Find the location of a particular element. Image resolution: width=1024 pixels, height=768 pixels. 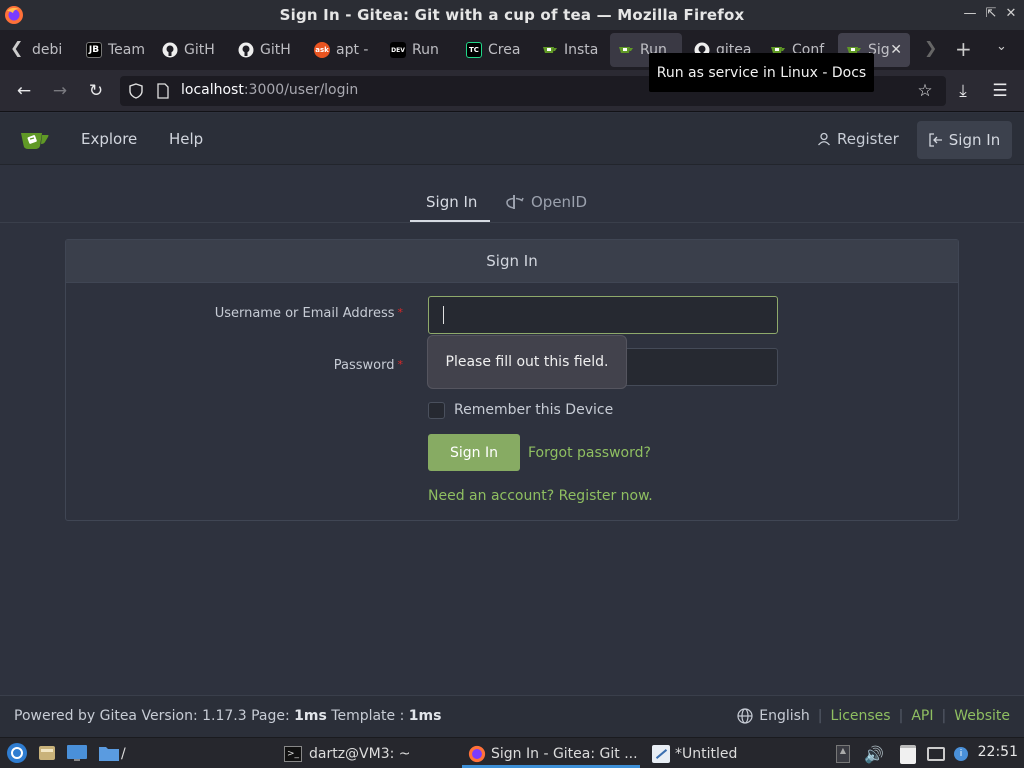

register-link: Register is located at coordinates (858, 139).